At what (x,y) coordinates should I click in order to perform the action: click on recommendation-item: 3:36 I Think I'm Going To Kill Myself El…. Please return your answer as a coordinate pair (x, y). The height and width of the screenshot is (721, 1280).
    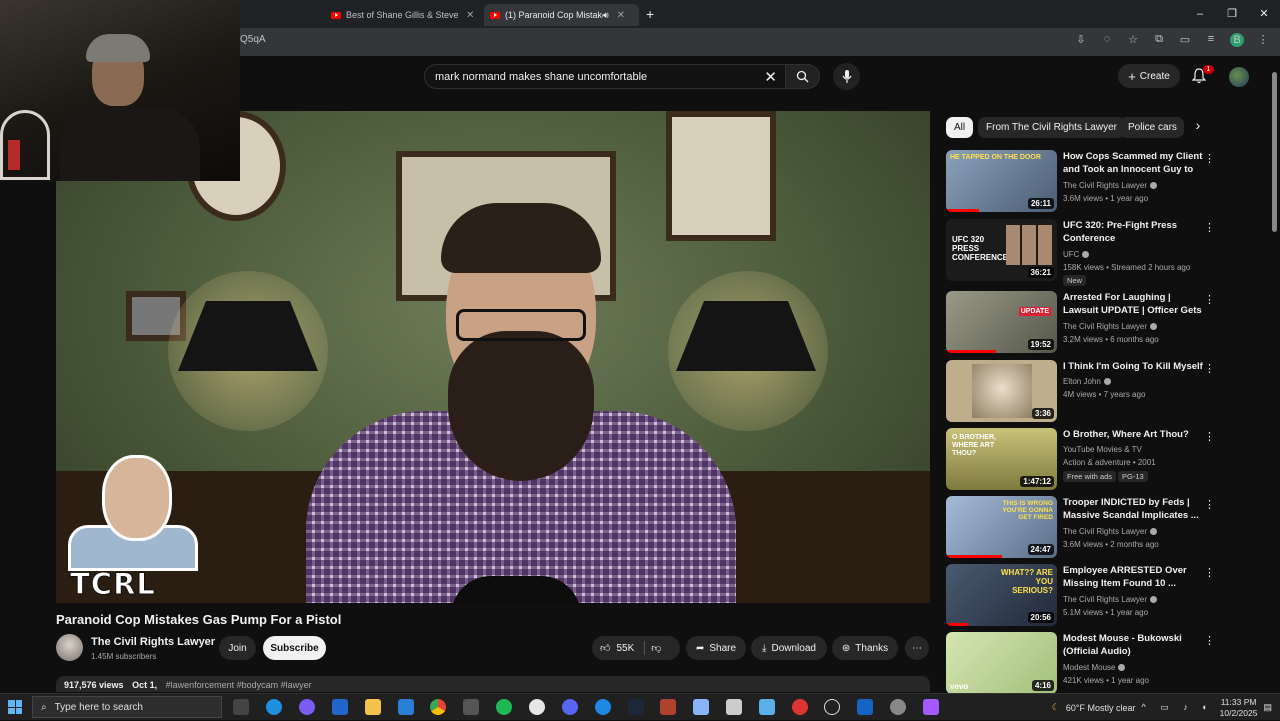
    Looking at the image, I should click on (1083, 392).